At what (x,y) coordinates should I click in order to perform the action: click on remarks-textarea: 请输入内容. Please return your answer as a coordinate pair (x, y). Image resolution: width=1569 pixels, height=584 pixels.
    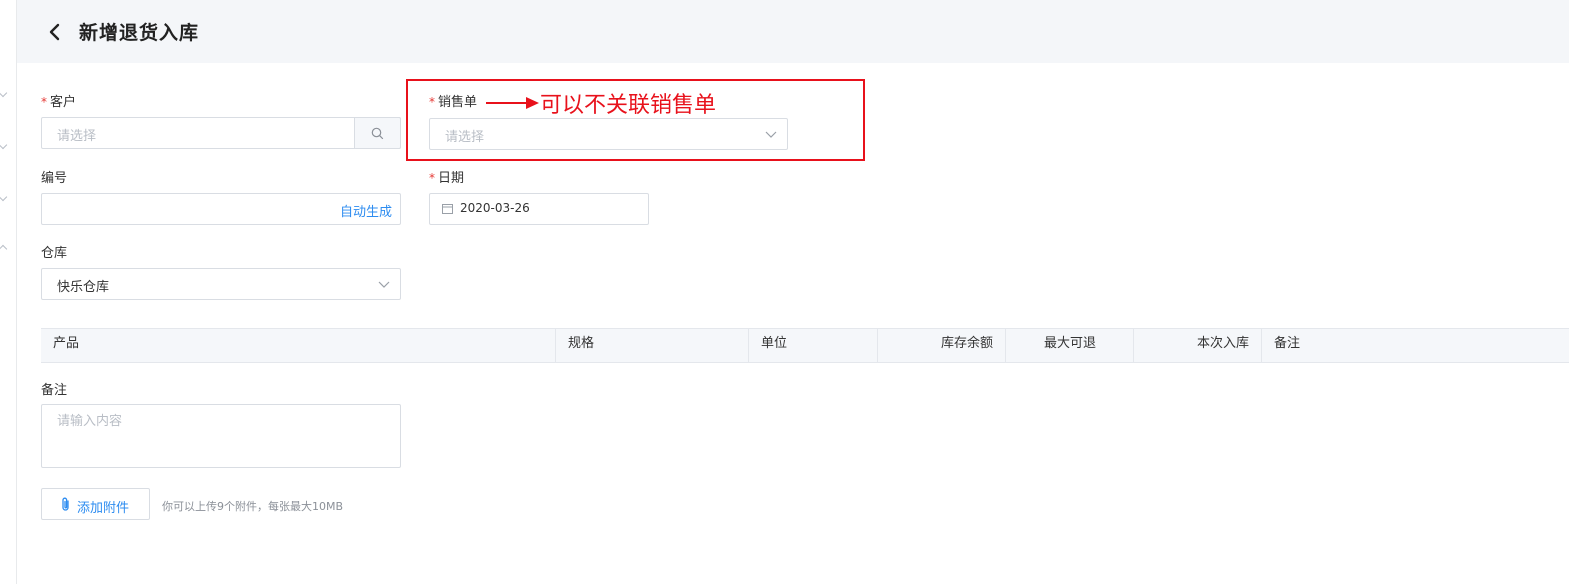
    Looking at the image, I should click on (221, 436).